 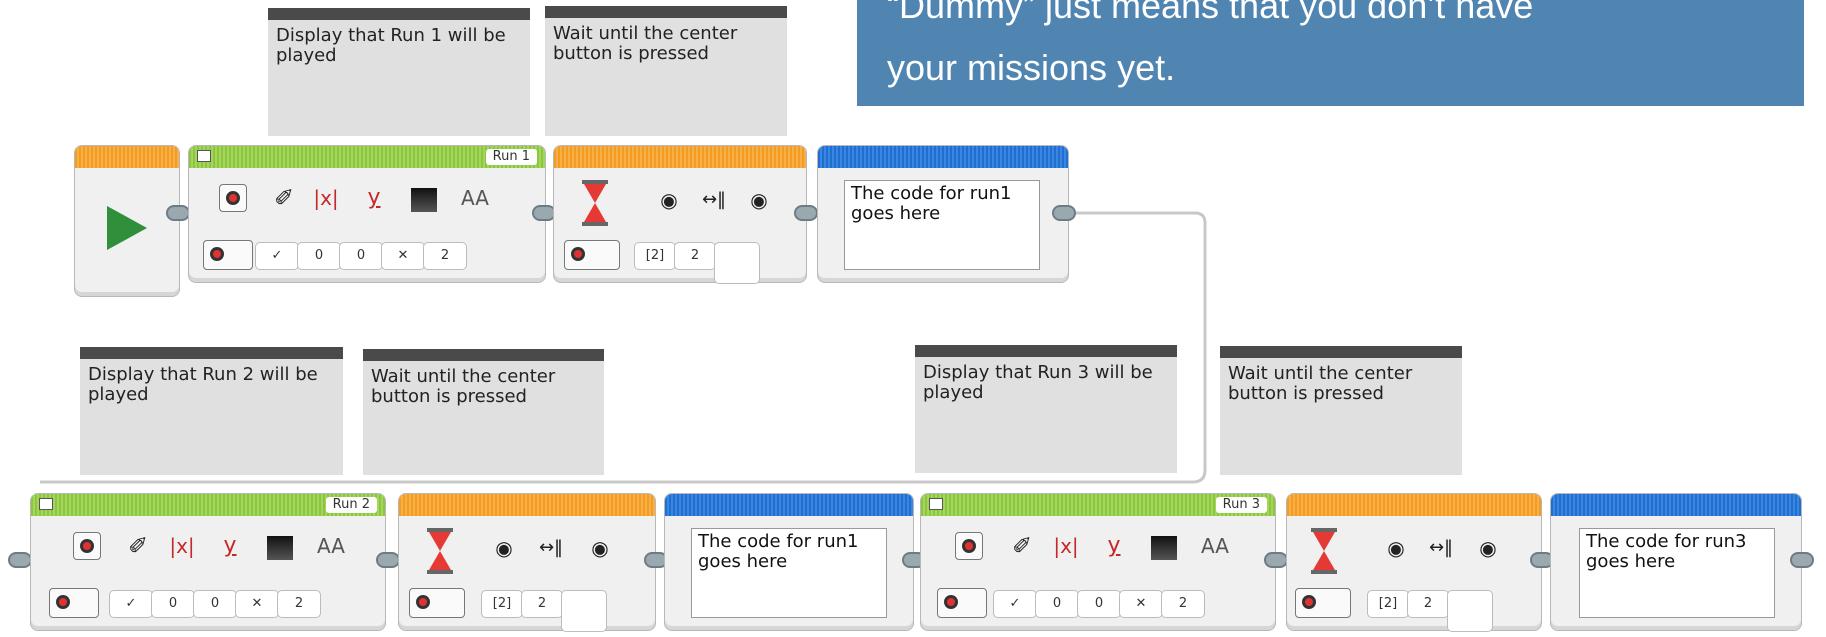 What do you see at coordinates (1276, 560) in the screenshot?
I see `display3-output-plug` at bounding box center [1276, 560].